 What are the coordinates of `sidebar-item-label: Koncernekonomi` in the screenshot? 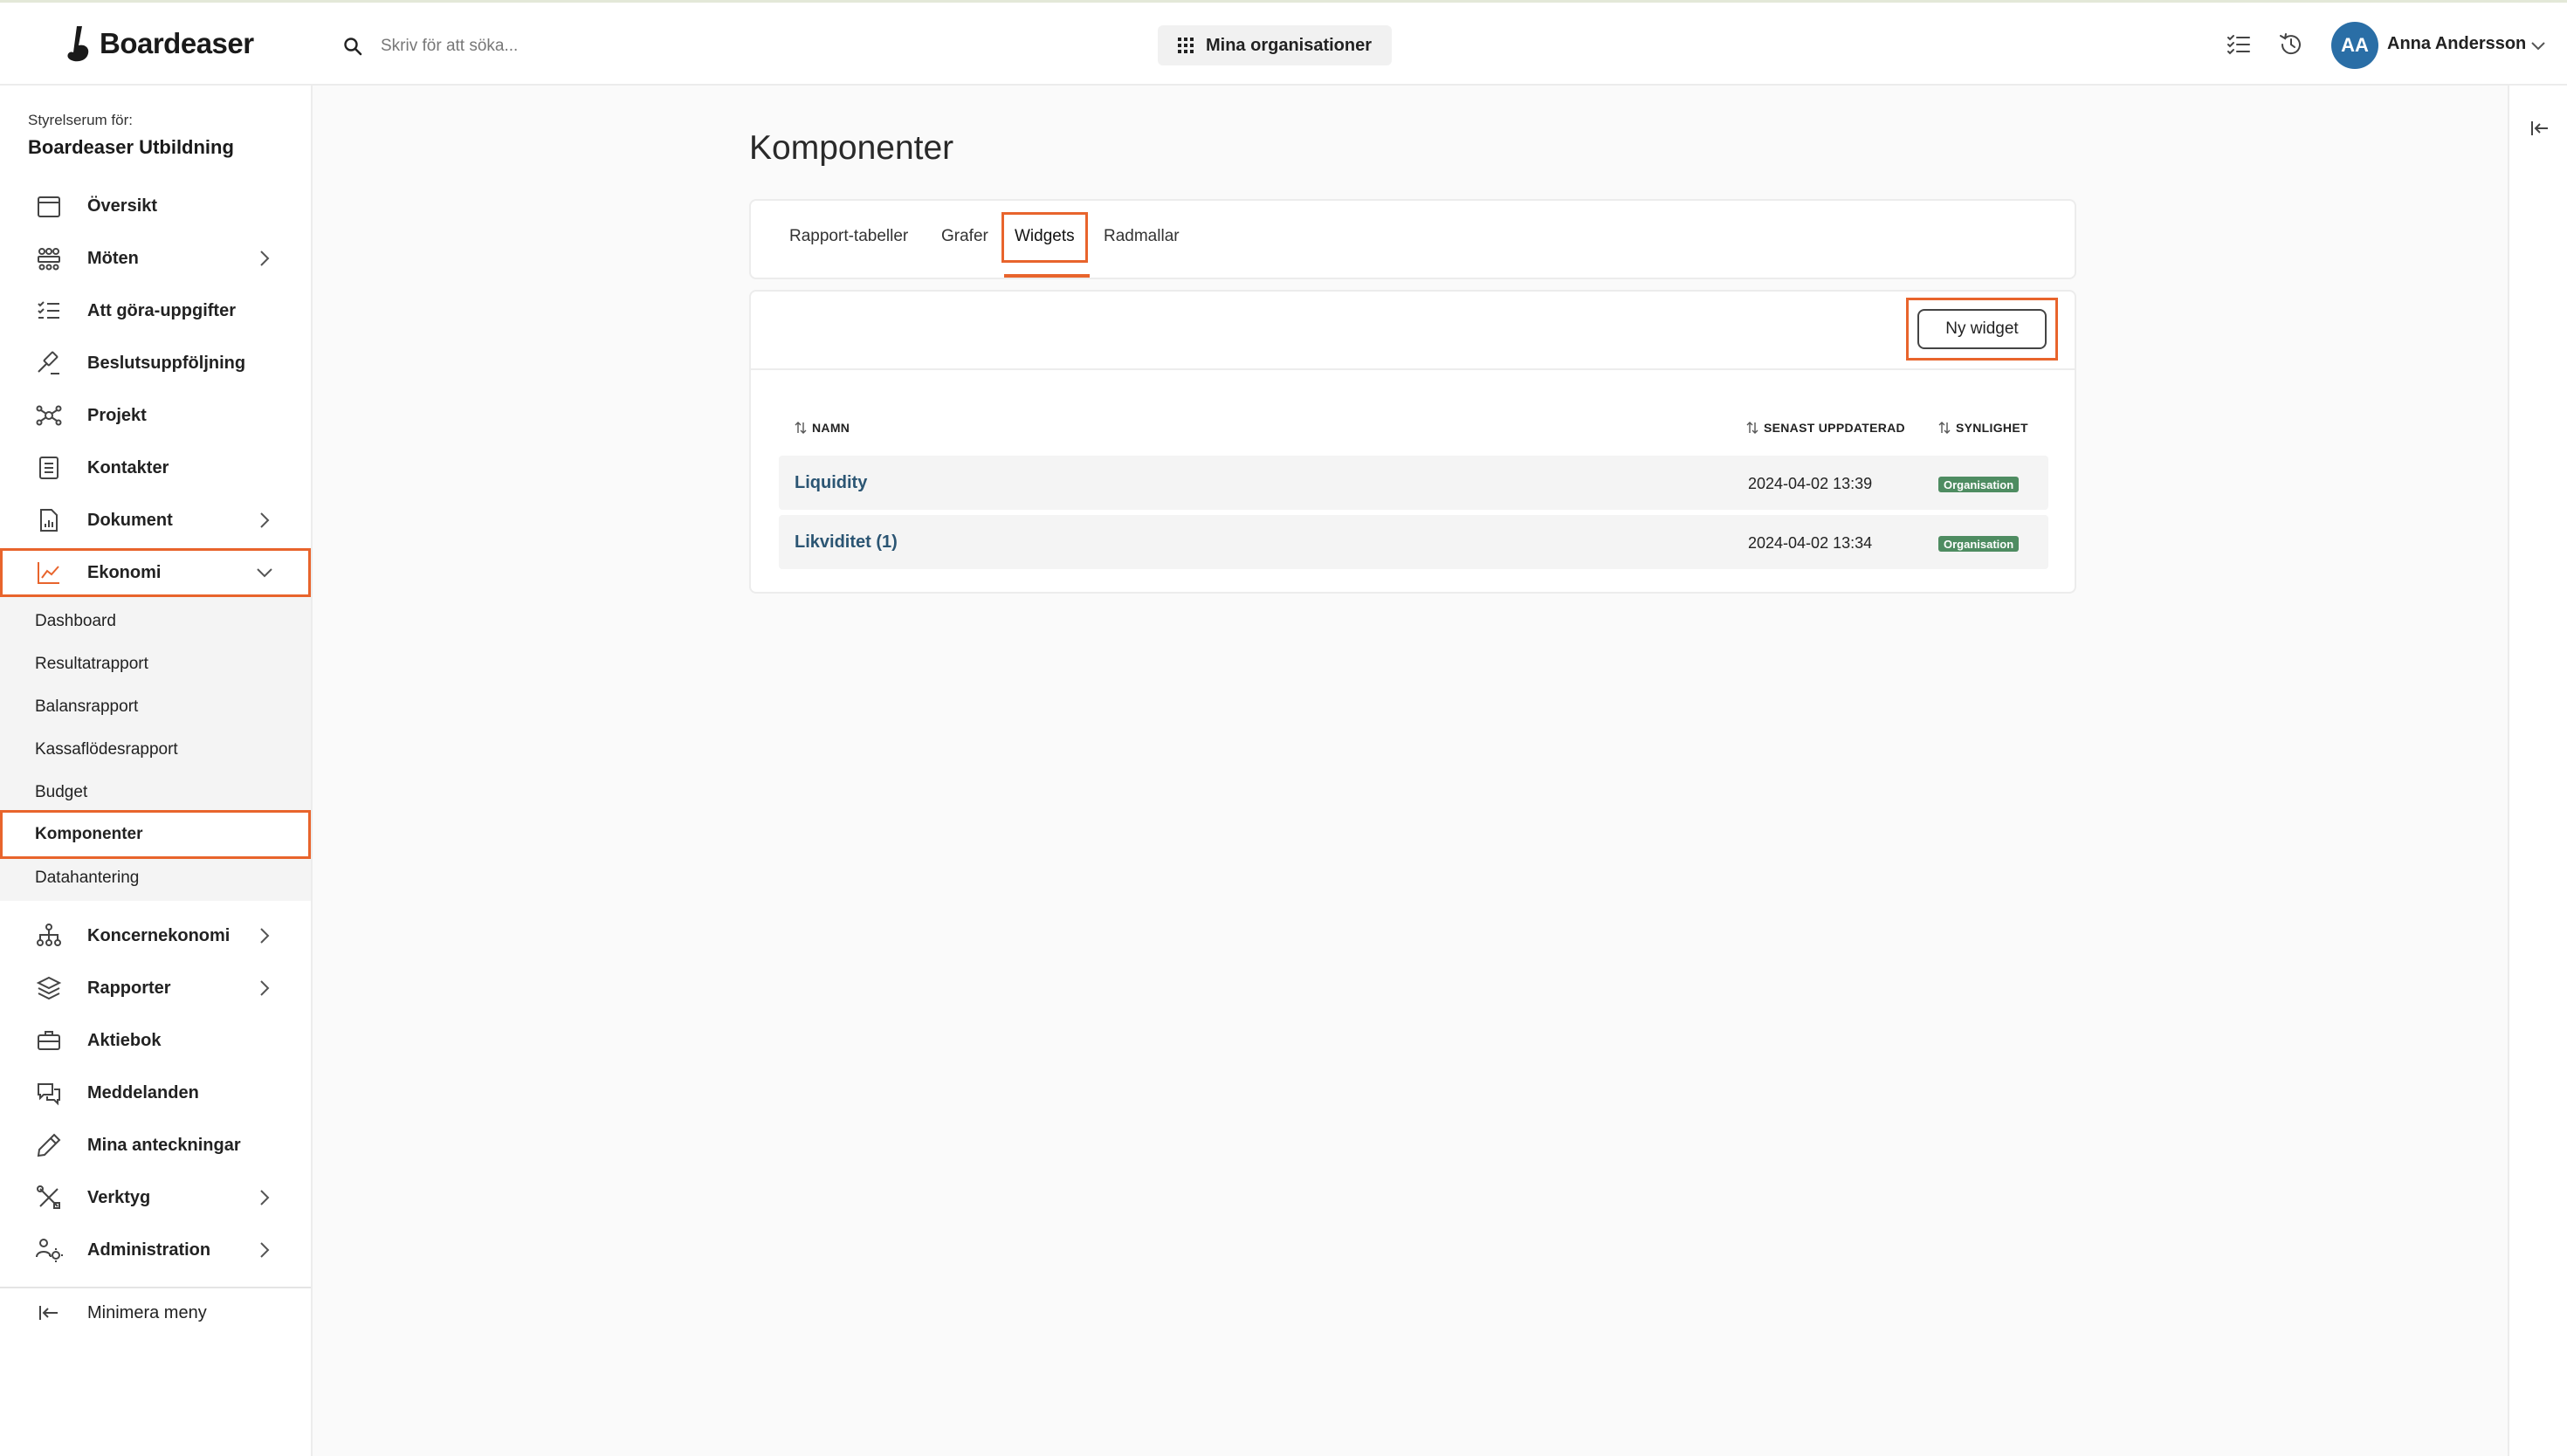 It's located at (159, 935).